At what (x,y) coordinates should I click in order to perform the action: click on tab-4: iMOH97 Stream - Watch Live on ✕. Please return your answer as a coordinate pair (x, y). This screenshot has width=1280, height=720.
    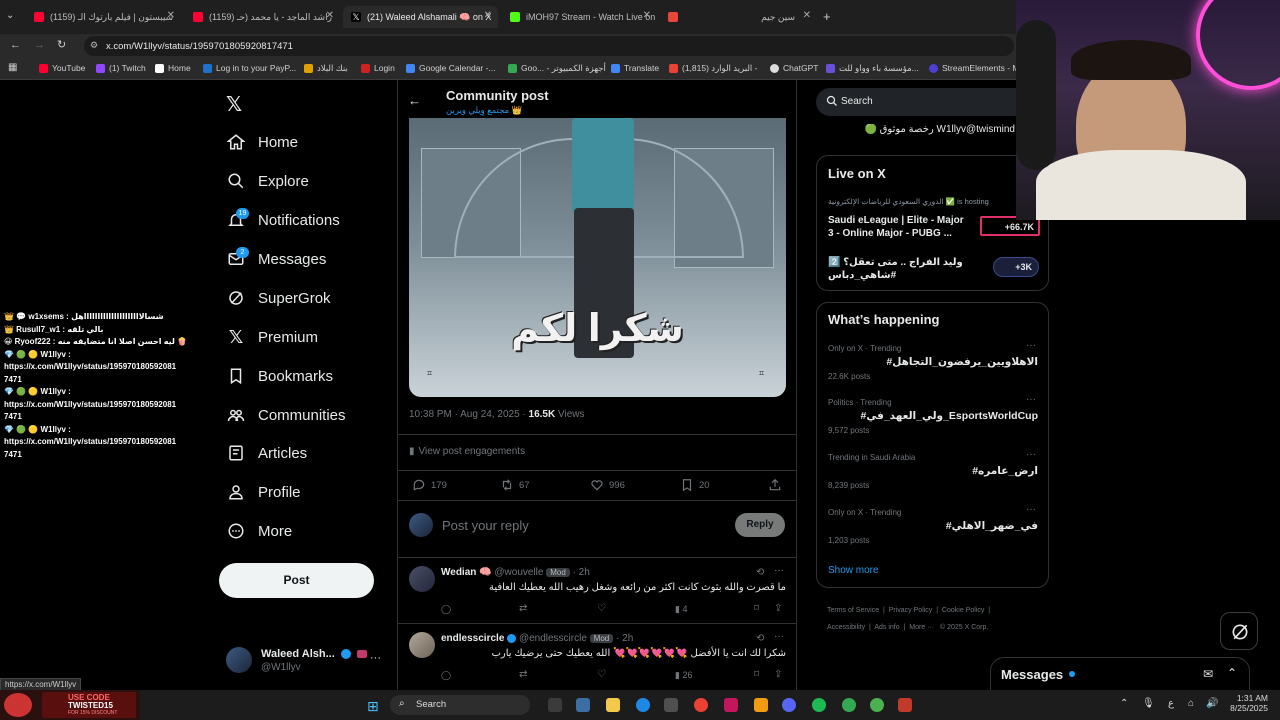
    Looking at the image, I should click on (579, 17).